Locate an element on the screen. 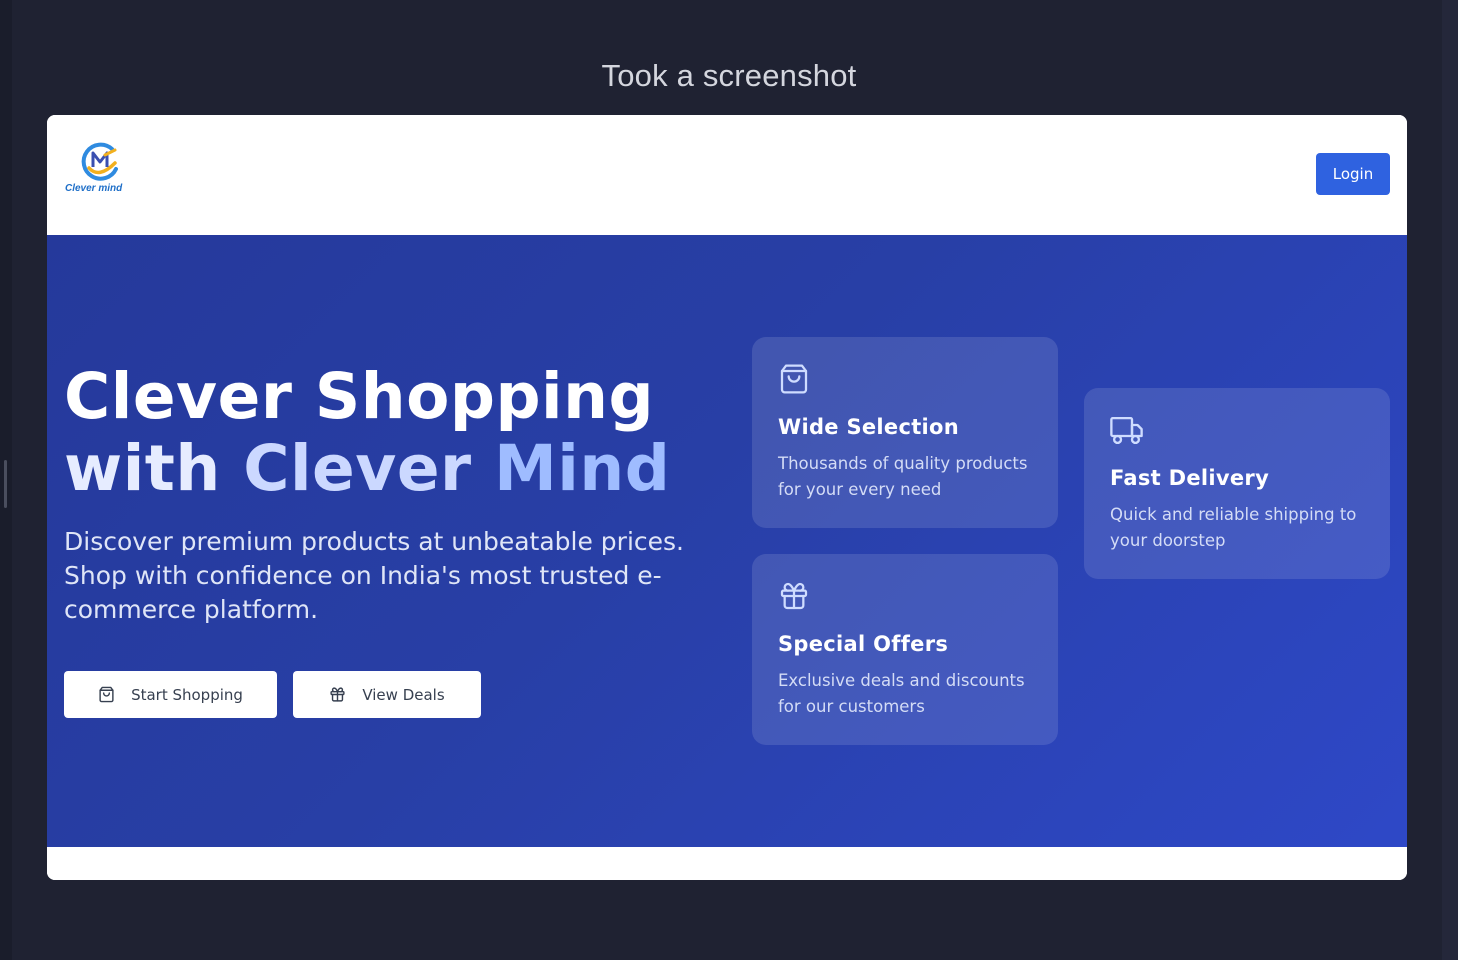 Image resolution: width=1458 pixels, height=960 pixels. view-deals-button: View Deals is located at coordinates (387, 694).